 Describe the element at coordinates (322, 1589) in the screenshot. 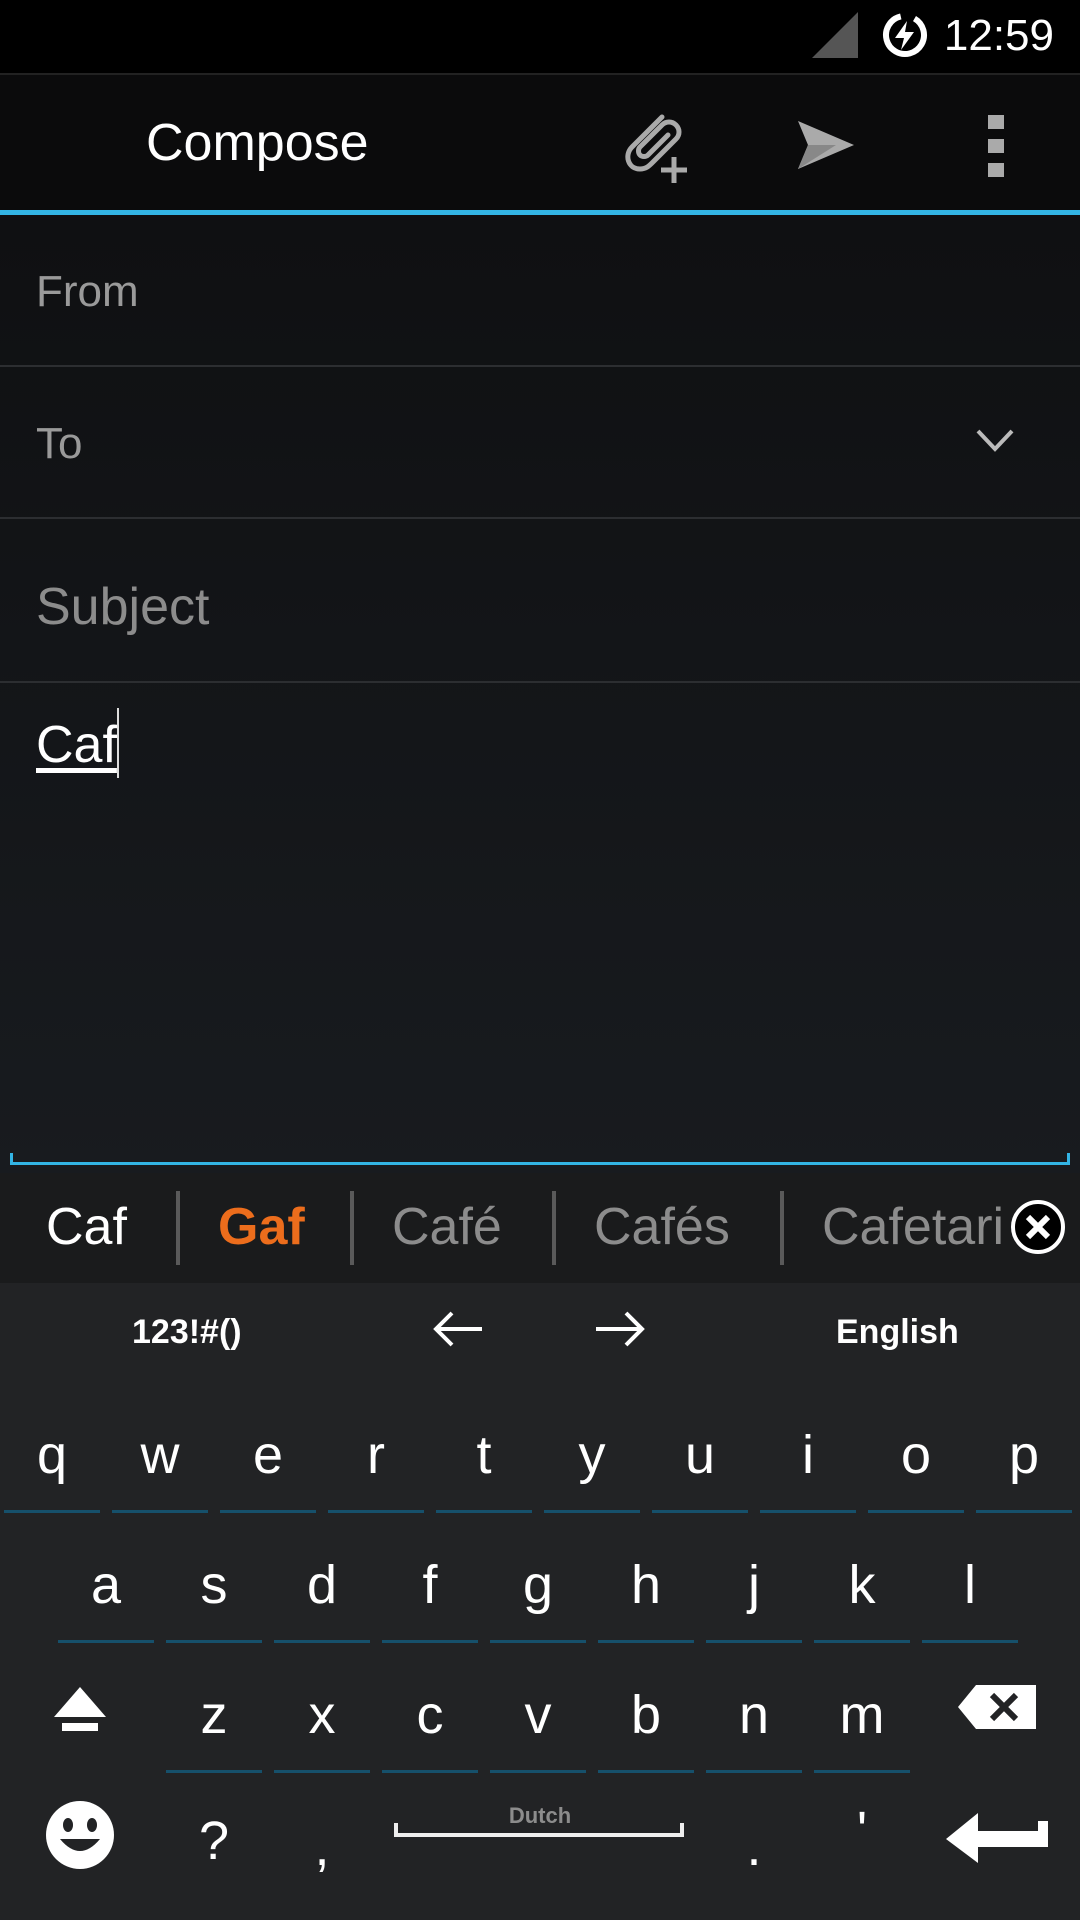

I see `key-d: d` at that location.